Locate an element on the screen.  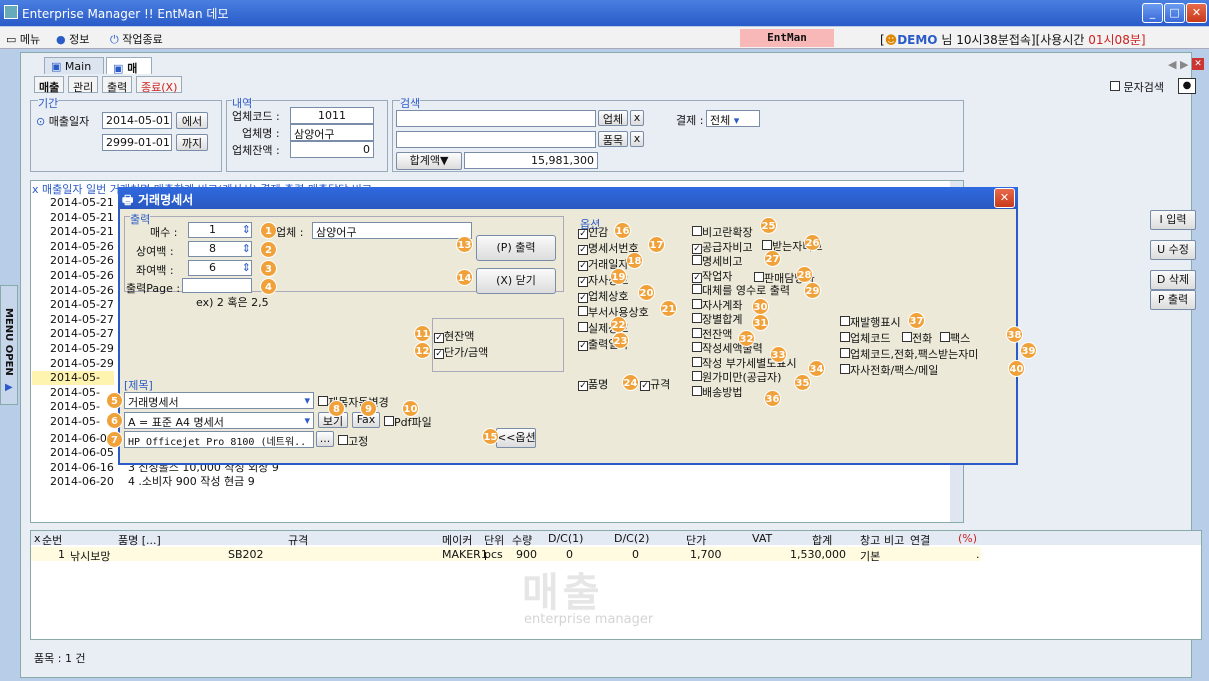
col-x: x is located at coordinates (37, 538).